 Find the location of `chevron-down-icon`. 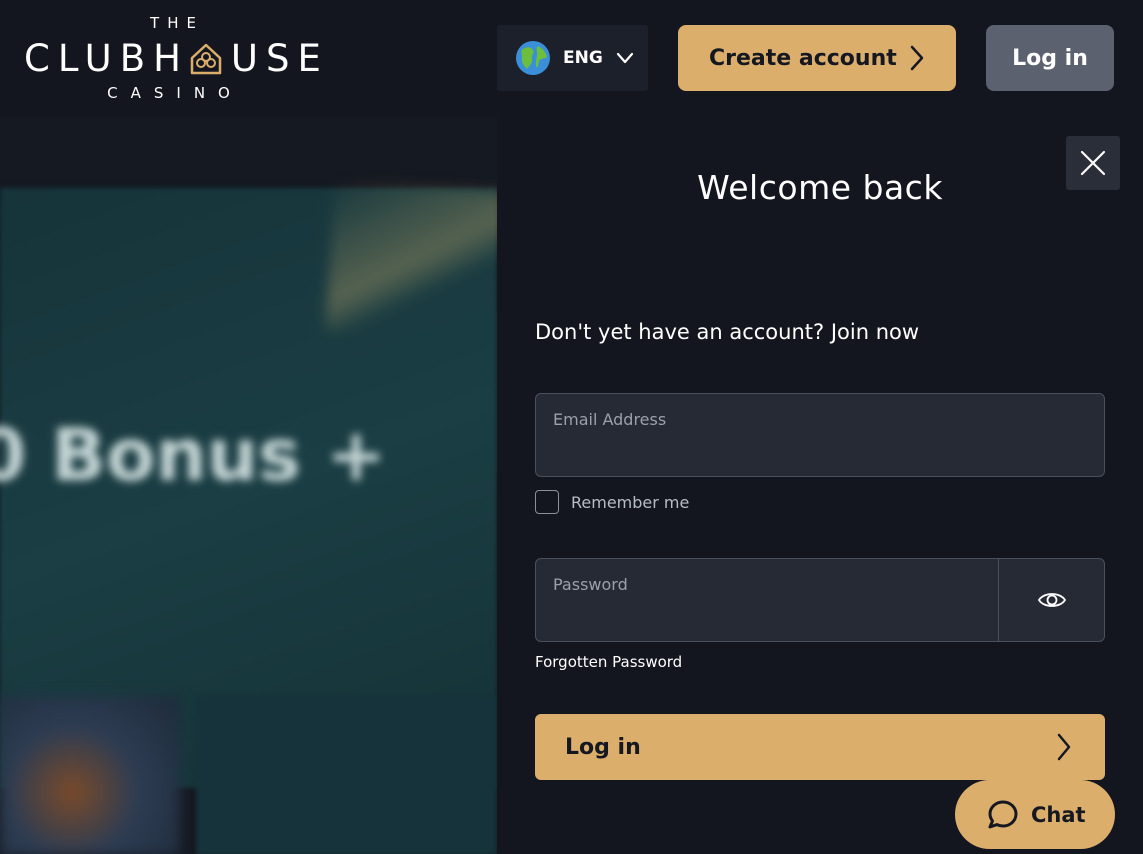

chevron-down-icon is located at coordinates (624, 58).